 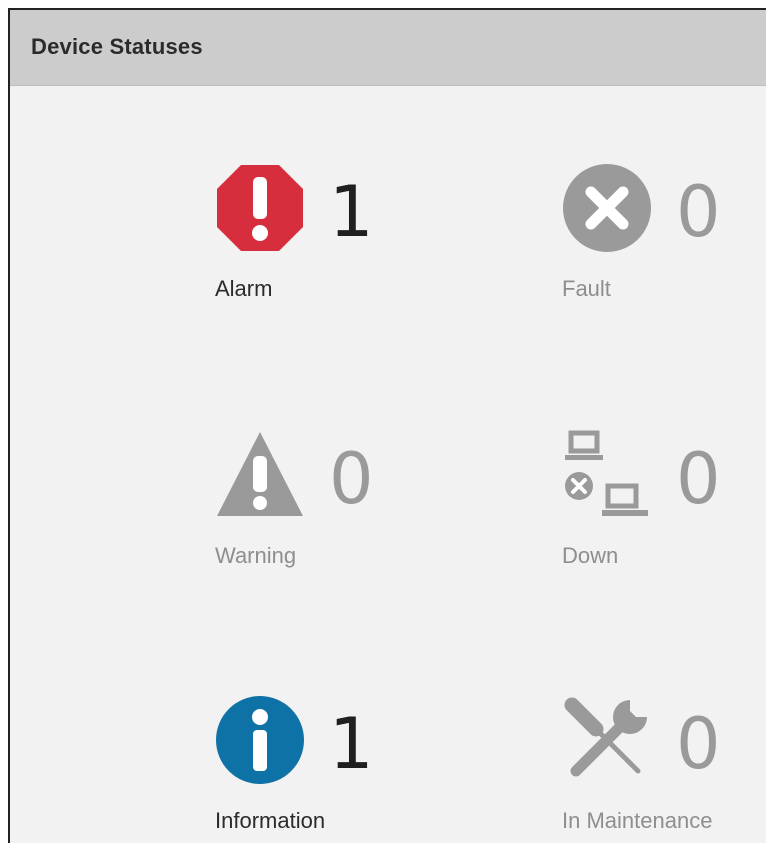 I want to click on status-label: Warning, so click(x=256, y=555).